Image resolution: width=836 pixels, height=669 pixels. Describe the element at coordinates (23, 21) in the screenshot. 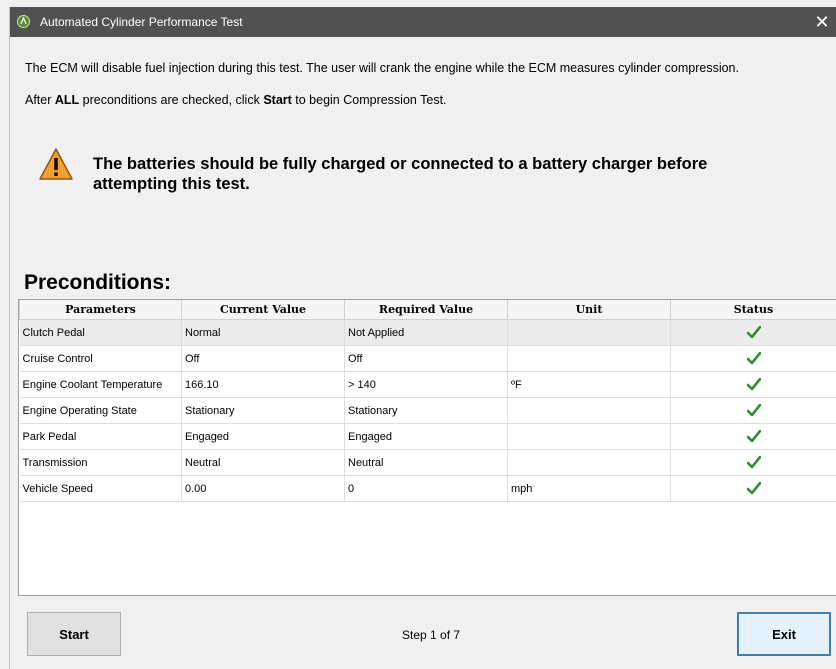

I see `app-logo-icon` at that location.